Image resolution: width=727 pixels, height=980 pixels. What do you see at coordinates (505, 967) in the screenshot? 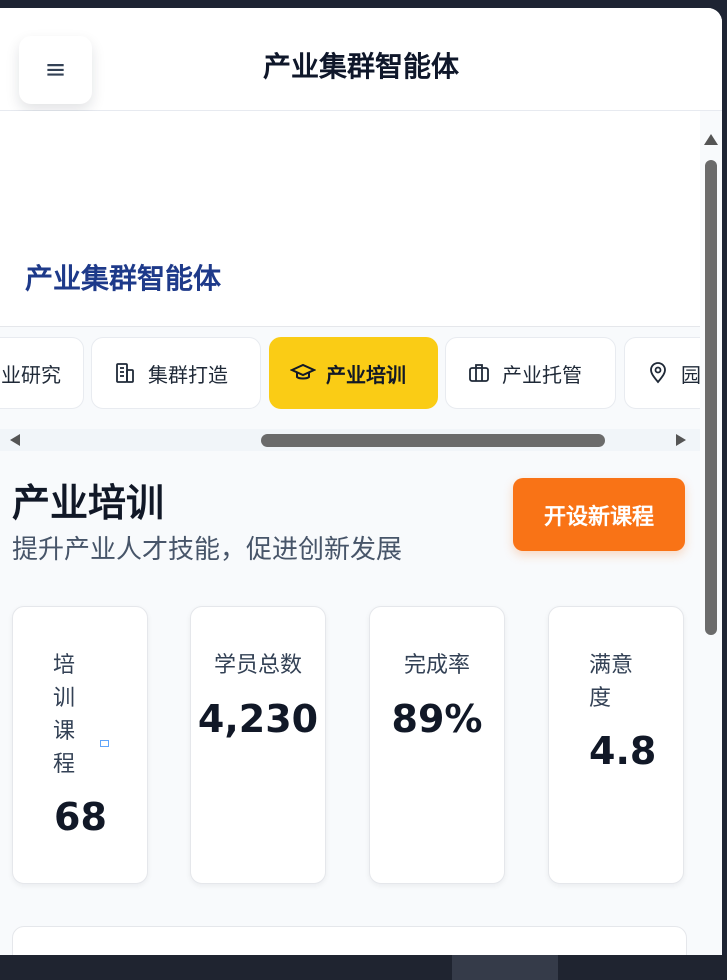
I see `taskbar-item` at bounding box center [505, 967].